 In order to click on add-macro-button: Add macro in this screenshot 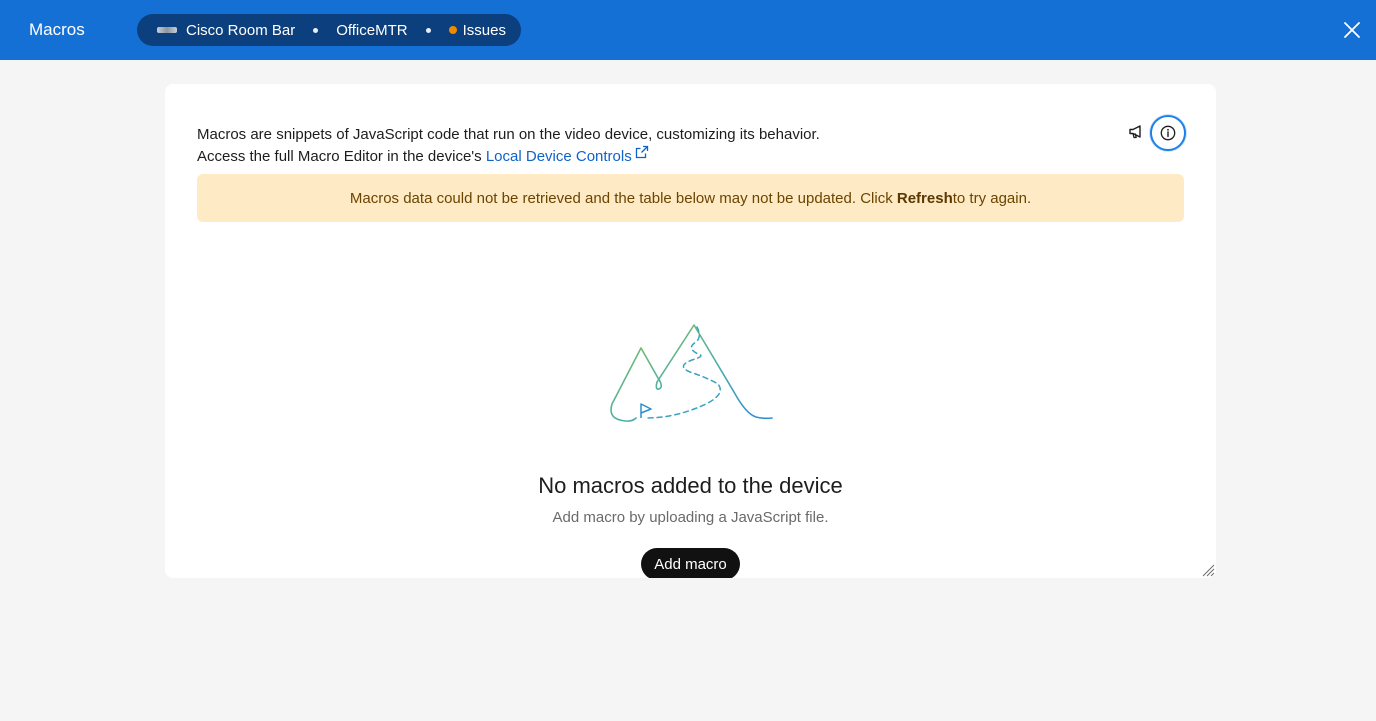, I will do `click(690, 563)`.